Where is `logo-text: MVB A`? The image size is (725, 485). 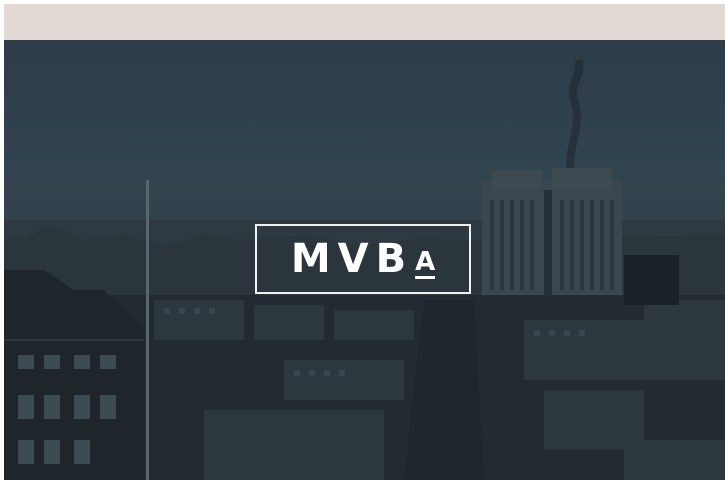 logo-text: MVB A is located at coordinates (363, 259).